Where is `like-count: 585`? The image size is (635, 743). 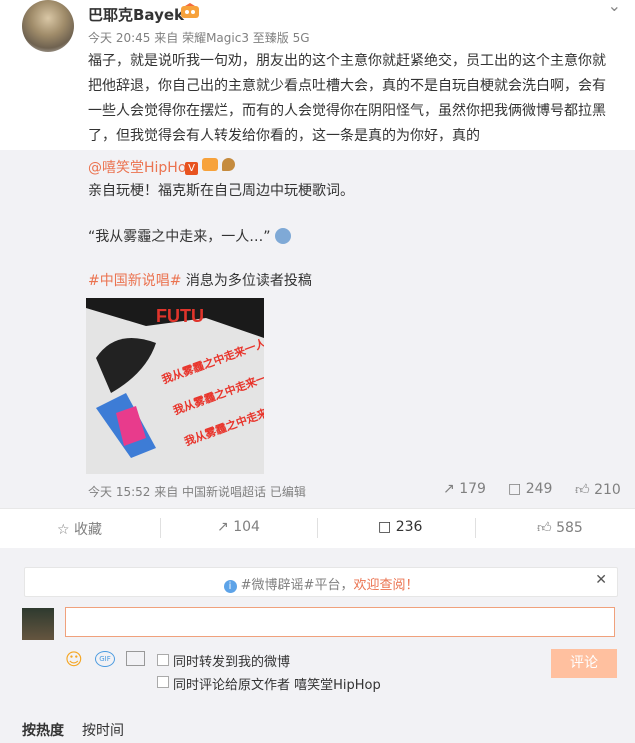 like-count: 585 is located at coordinates (569, 528).